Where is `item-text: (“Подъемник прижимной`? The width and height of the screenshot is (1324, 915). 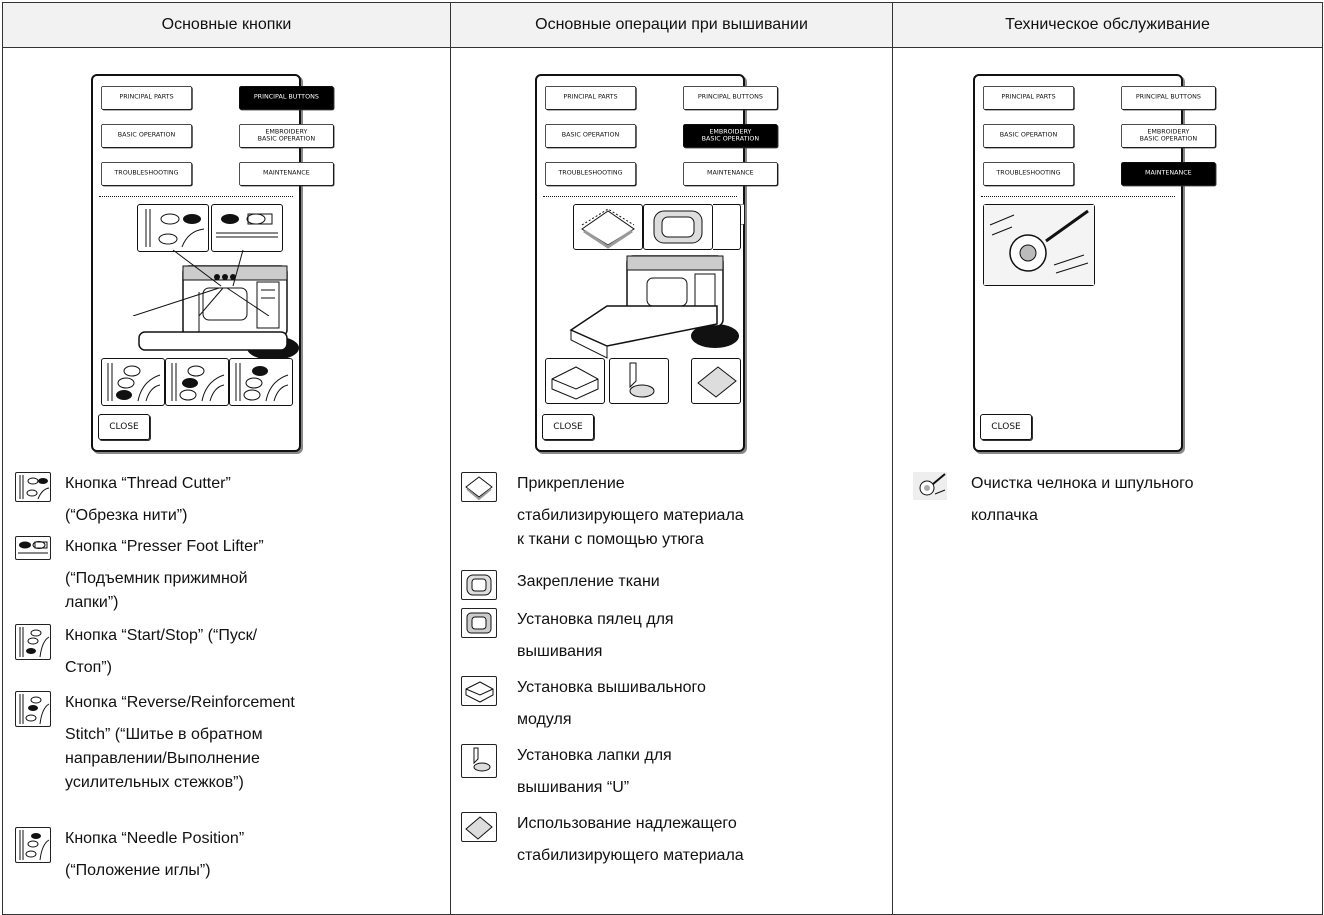
item-text: (“Подъемник прижимной is located at coordinates (156, 578).